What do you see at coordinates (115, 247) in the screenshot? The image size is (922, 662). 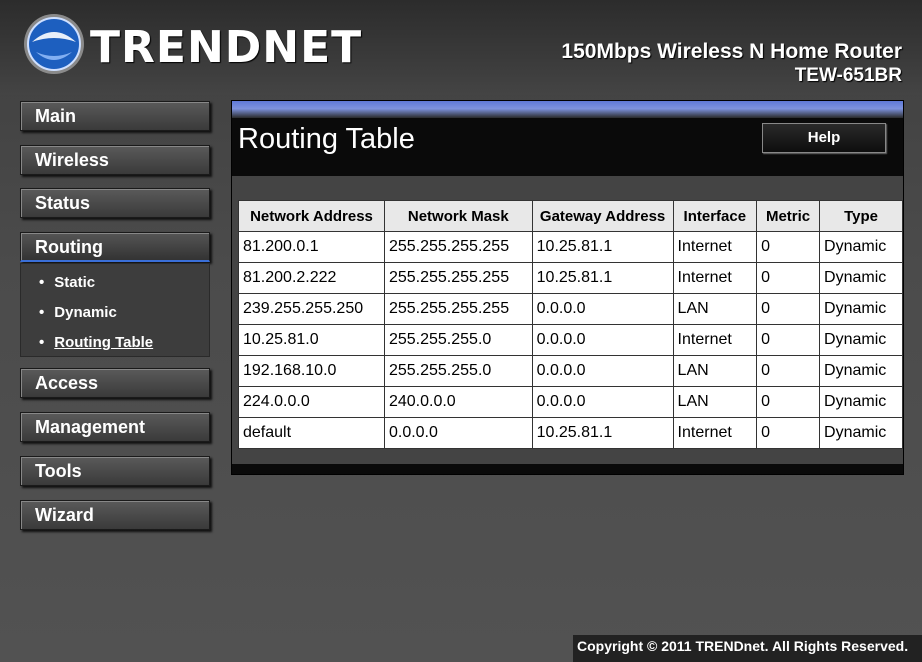 I see `sidebar-item-routing: Routing` at bounding box center [115, 247].